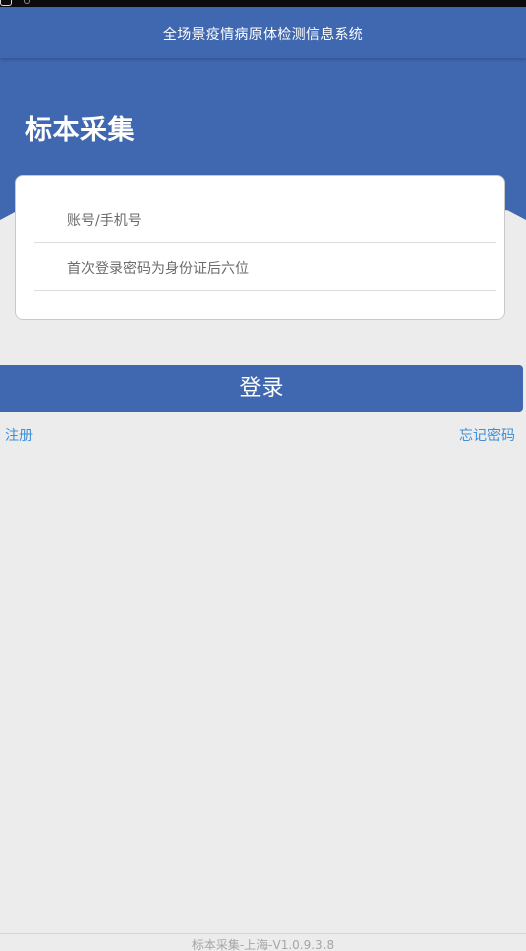 The width and height of the screenshot is (526, 951). I want to click on login-form-card, so click(260, 247).